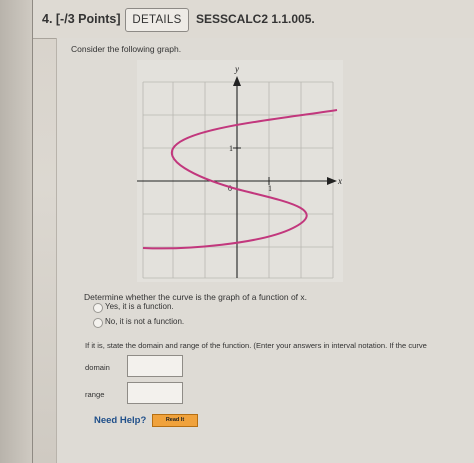 This screenshot has width=474, height=463. Describe the element at coordinates (145, 321) in the screenshot. I see `option-no-label: No, it is not a function.` at that location.